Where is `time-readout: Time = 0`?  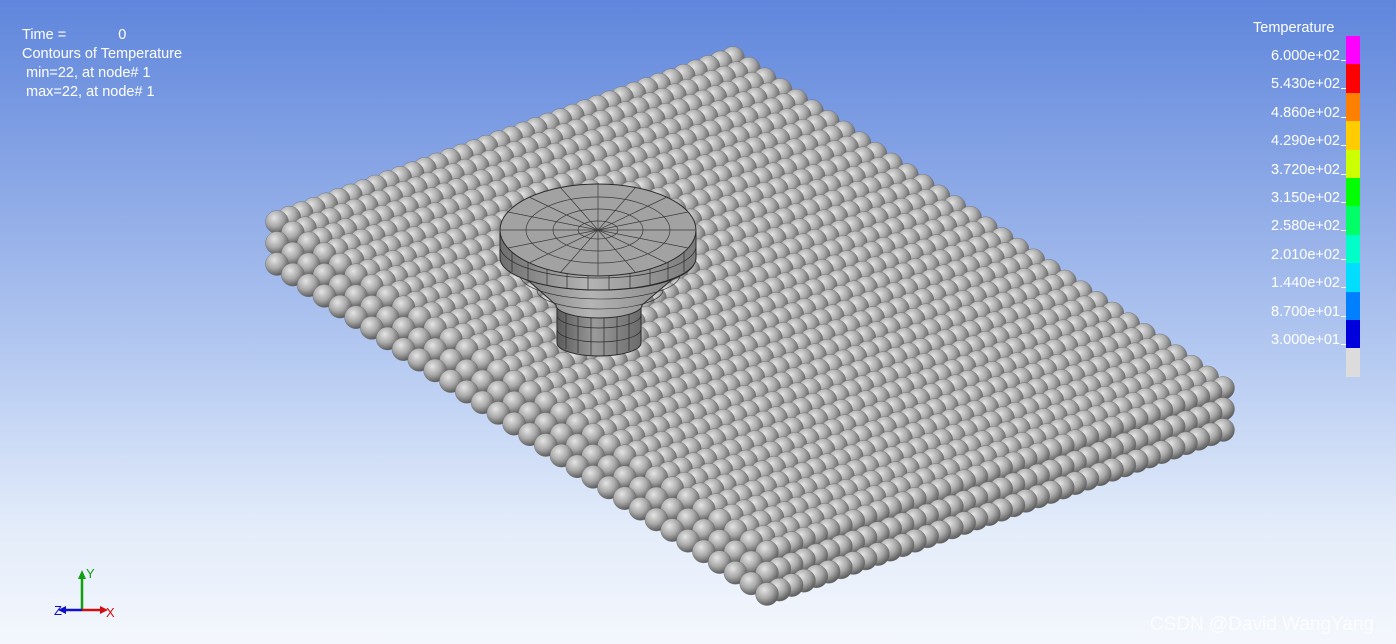 time-readout: Time = 0 is located at coordinates (102, 35).